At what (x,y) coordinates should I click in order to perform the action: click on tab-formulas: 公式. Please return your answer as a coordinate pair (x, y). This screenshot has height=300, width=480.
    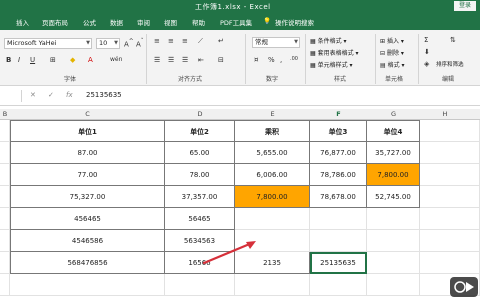
    Looking at the image, I should click on (89, 22).